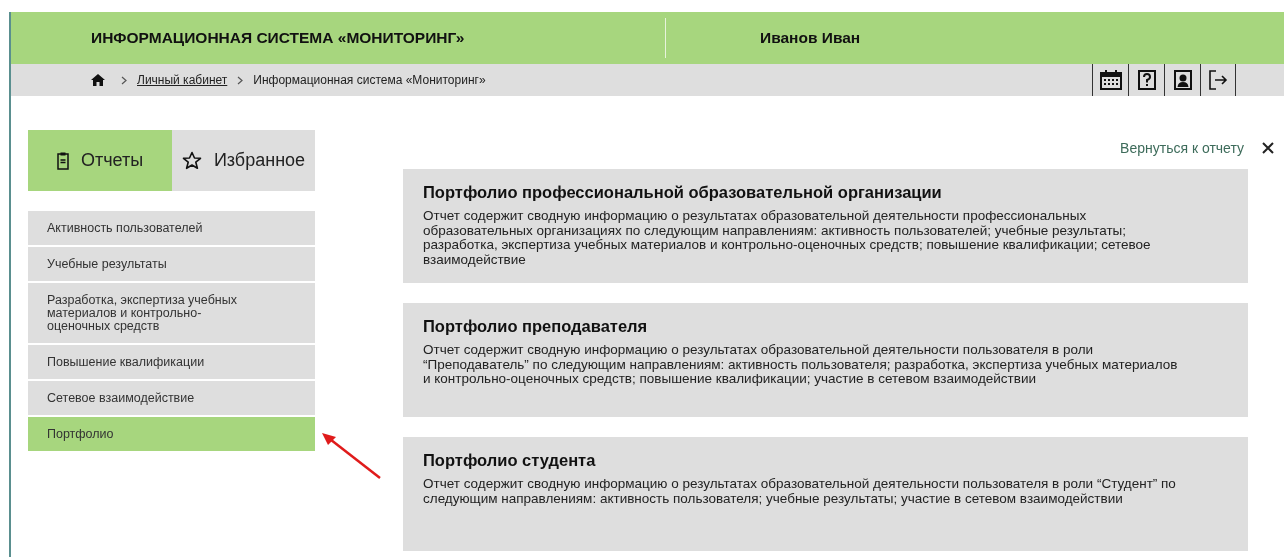 The image size is (1284, 557). Describe the element at coordinates (171, 264) in the screenshot. I see `report-category-item: Учебные результаты` at that location.